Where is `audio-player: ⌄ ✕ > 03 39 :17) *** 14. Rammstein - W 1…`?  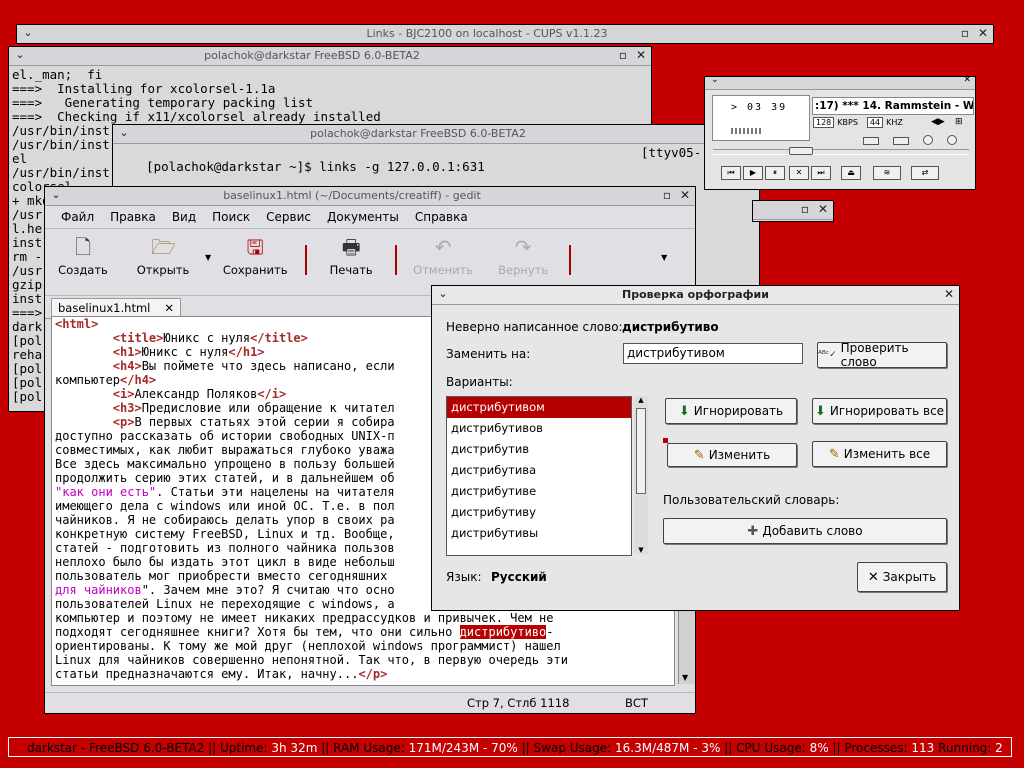
audio-player: ⌄ ✕ > 03 39 :17) *** 14. Rammstein - W 1… is located at coordinates (840, 132).